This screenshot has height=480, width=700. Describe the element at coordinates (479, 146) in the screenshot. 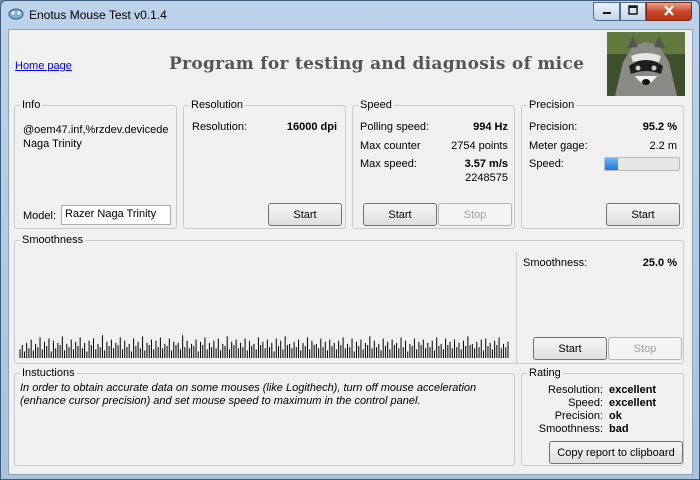

I see `max-counter-value: 2754 points` at that location.